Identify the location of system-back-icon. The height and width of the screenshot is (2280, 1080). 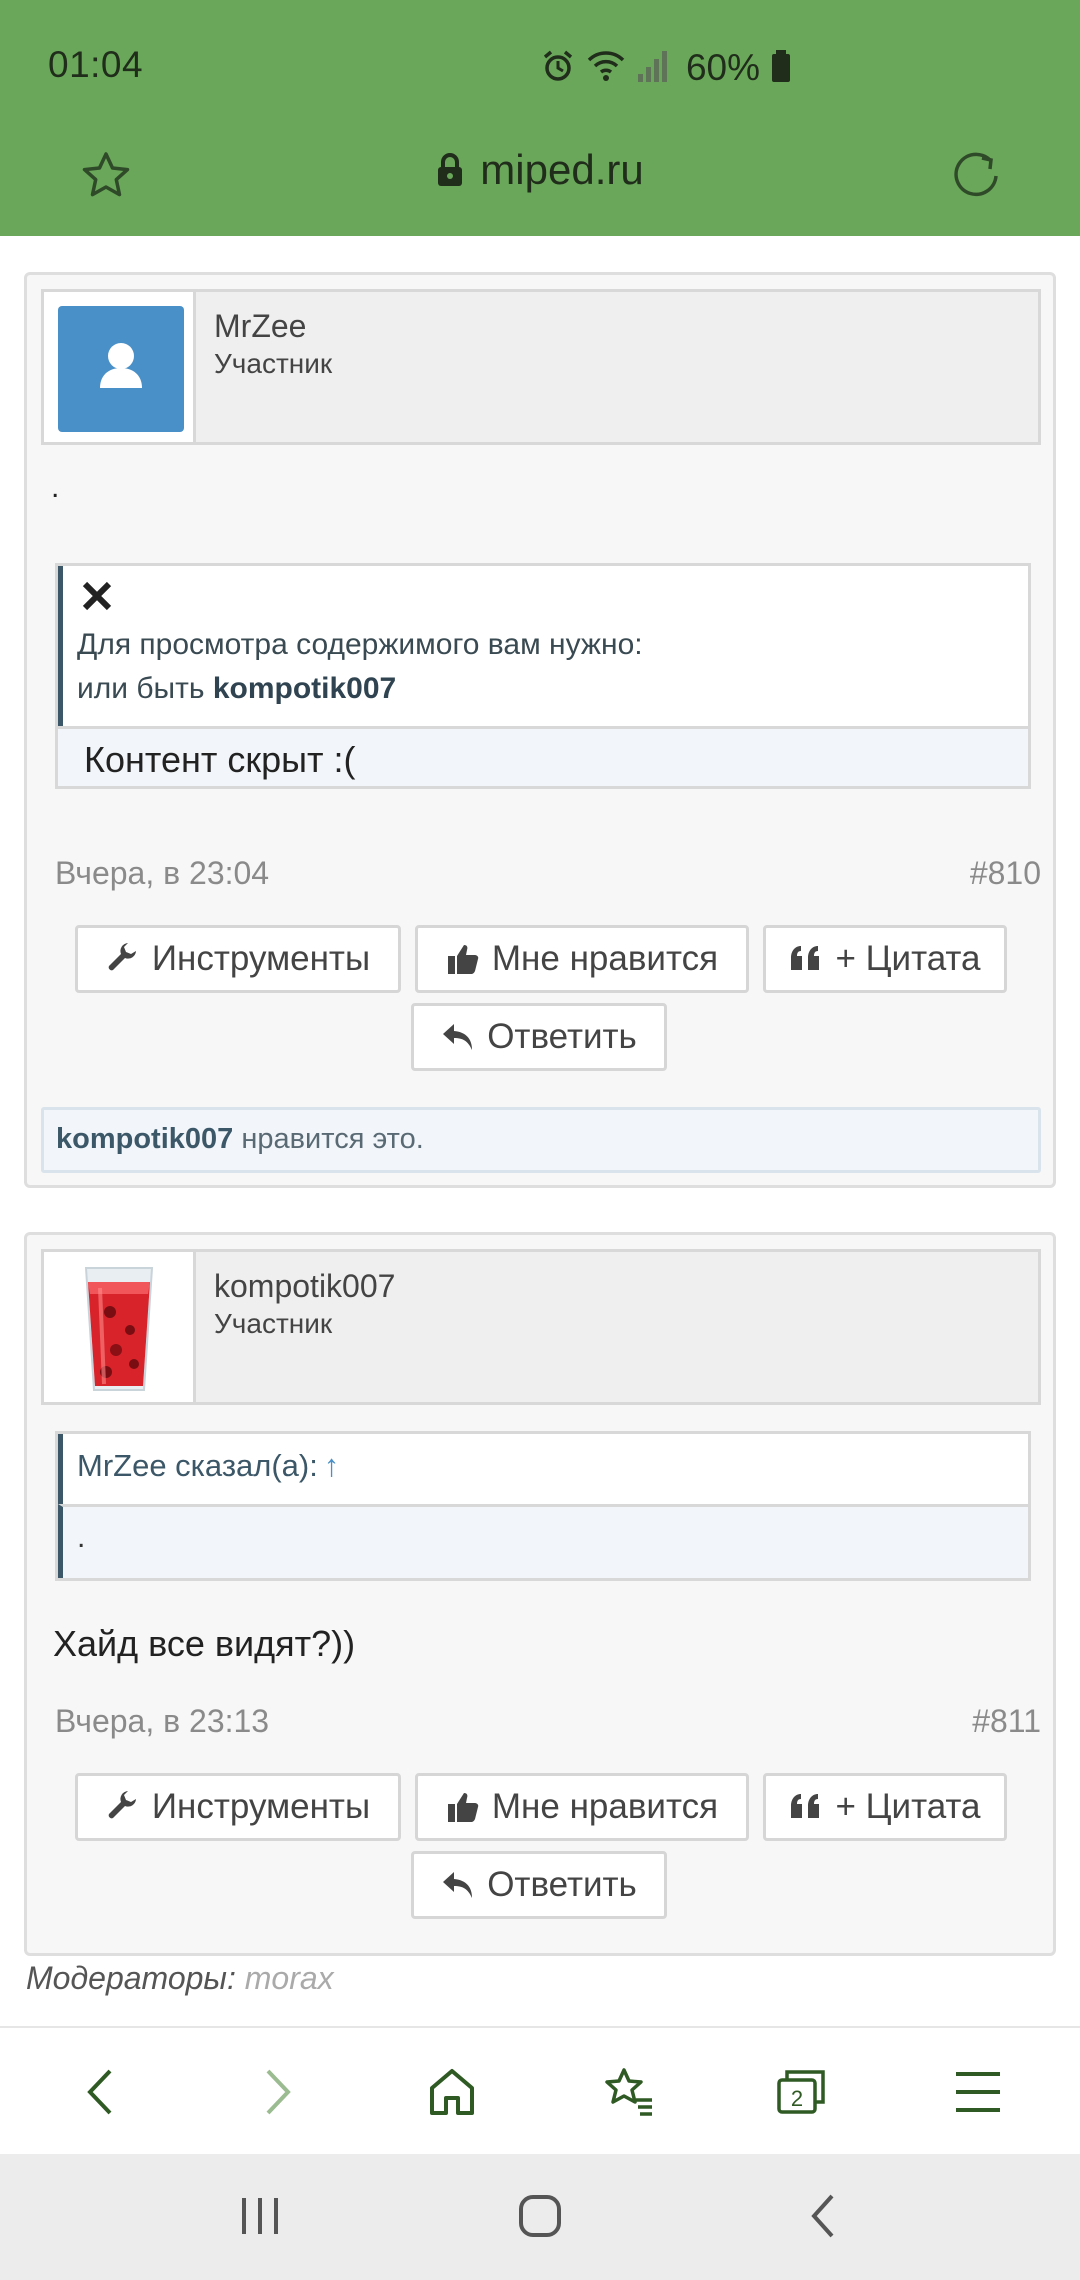
(824, 2216).